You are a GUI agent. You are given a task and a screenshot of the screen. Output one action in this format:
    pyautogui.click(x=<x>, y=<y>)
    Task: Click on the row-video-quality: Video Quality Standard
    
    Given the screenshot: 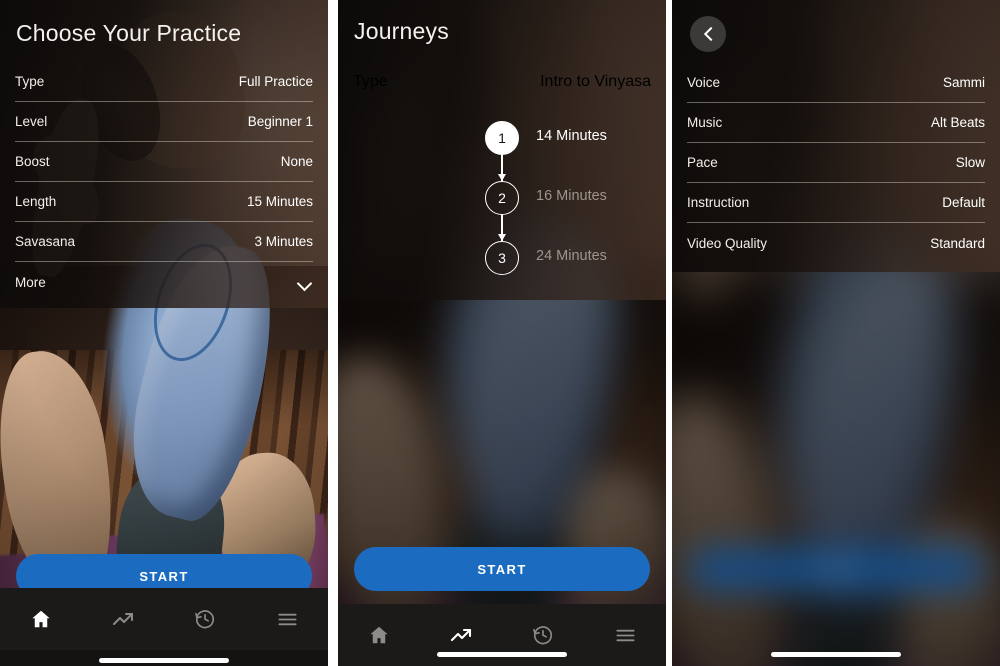 What is the action you would take?
    pyautogui.click(x=836, y=243)
    